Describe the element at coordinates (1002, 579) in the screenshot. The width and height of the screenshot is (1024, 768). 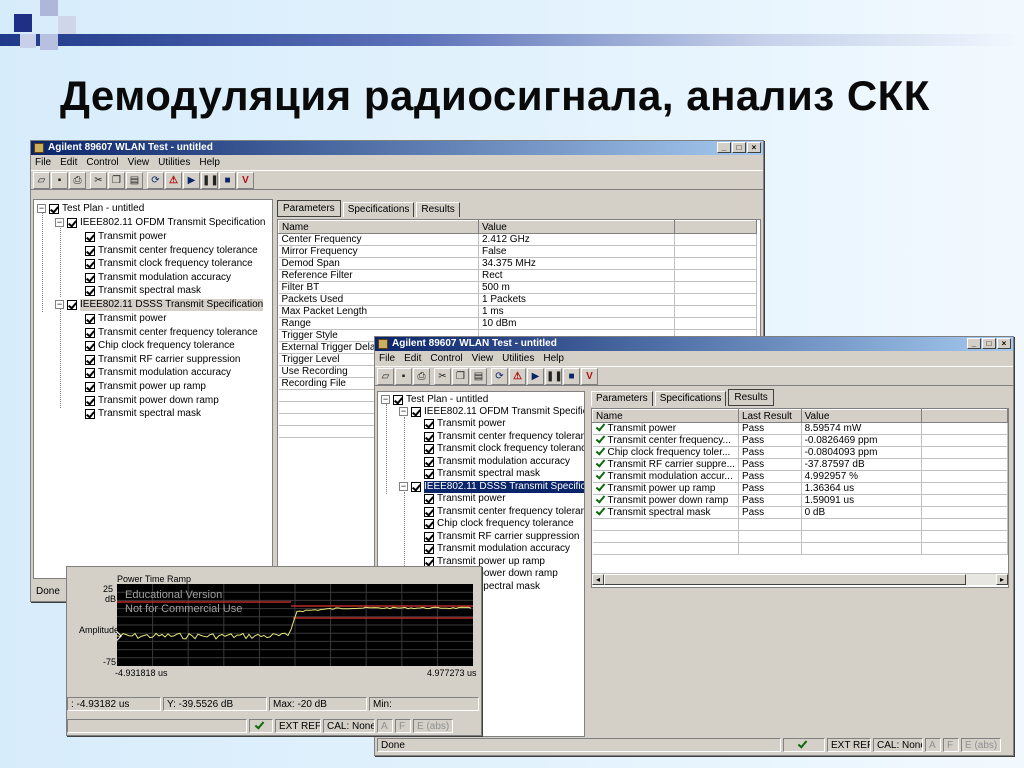
I see `scroll-right-icon: ▸` at that location.